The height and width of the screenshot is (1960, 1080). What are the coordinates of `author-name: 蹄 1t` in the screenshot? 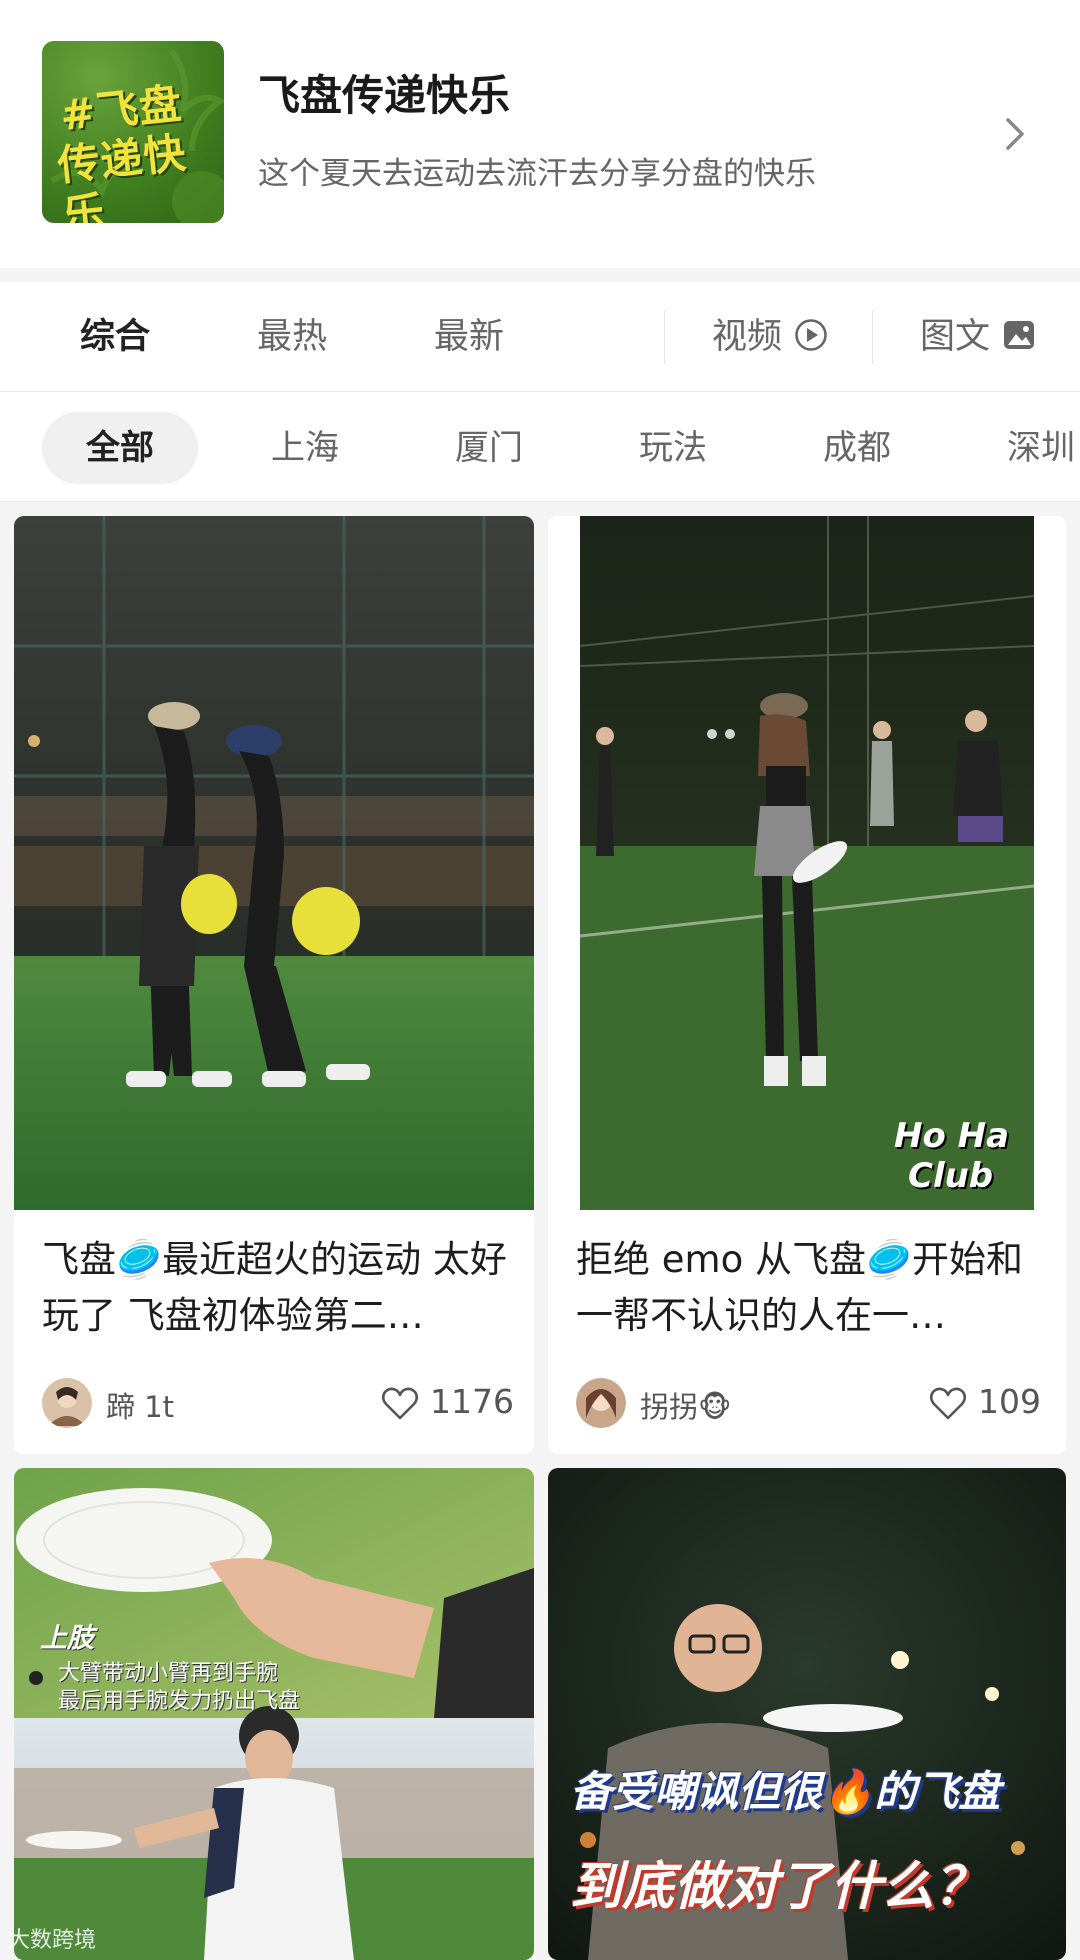 It's located at (140, 1405).